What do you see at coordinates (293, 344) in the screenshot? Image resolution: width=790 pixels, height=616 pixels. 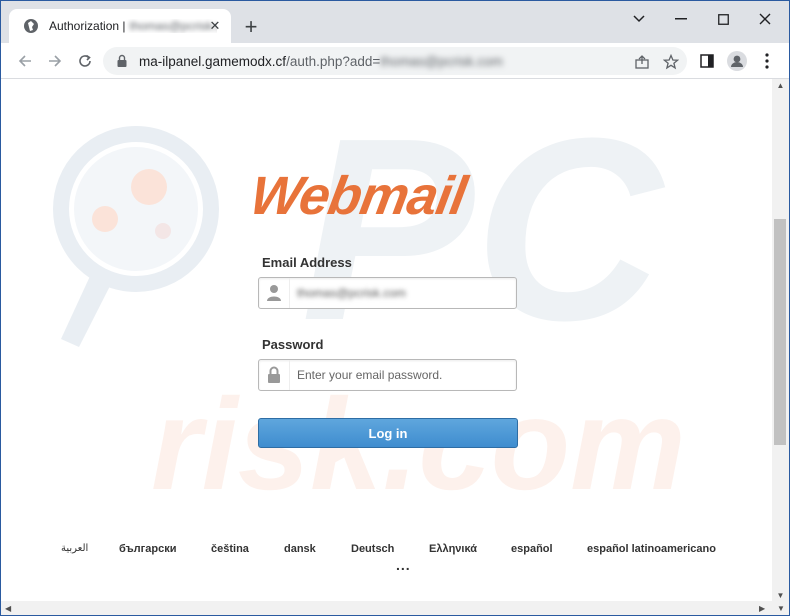 I see `password-label: Password` at bounding box center [293, 344].